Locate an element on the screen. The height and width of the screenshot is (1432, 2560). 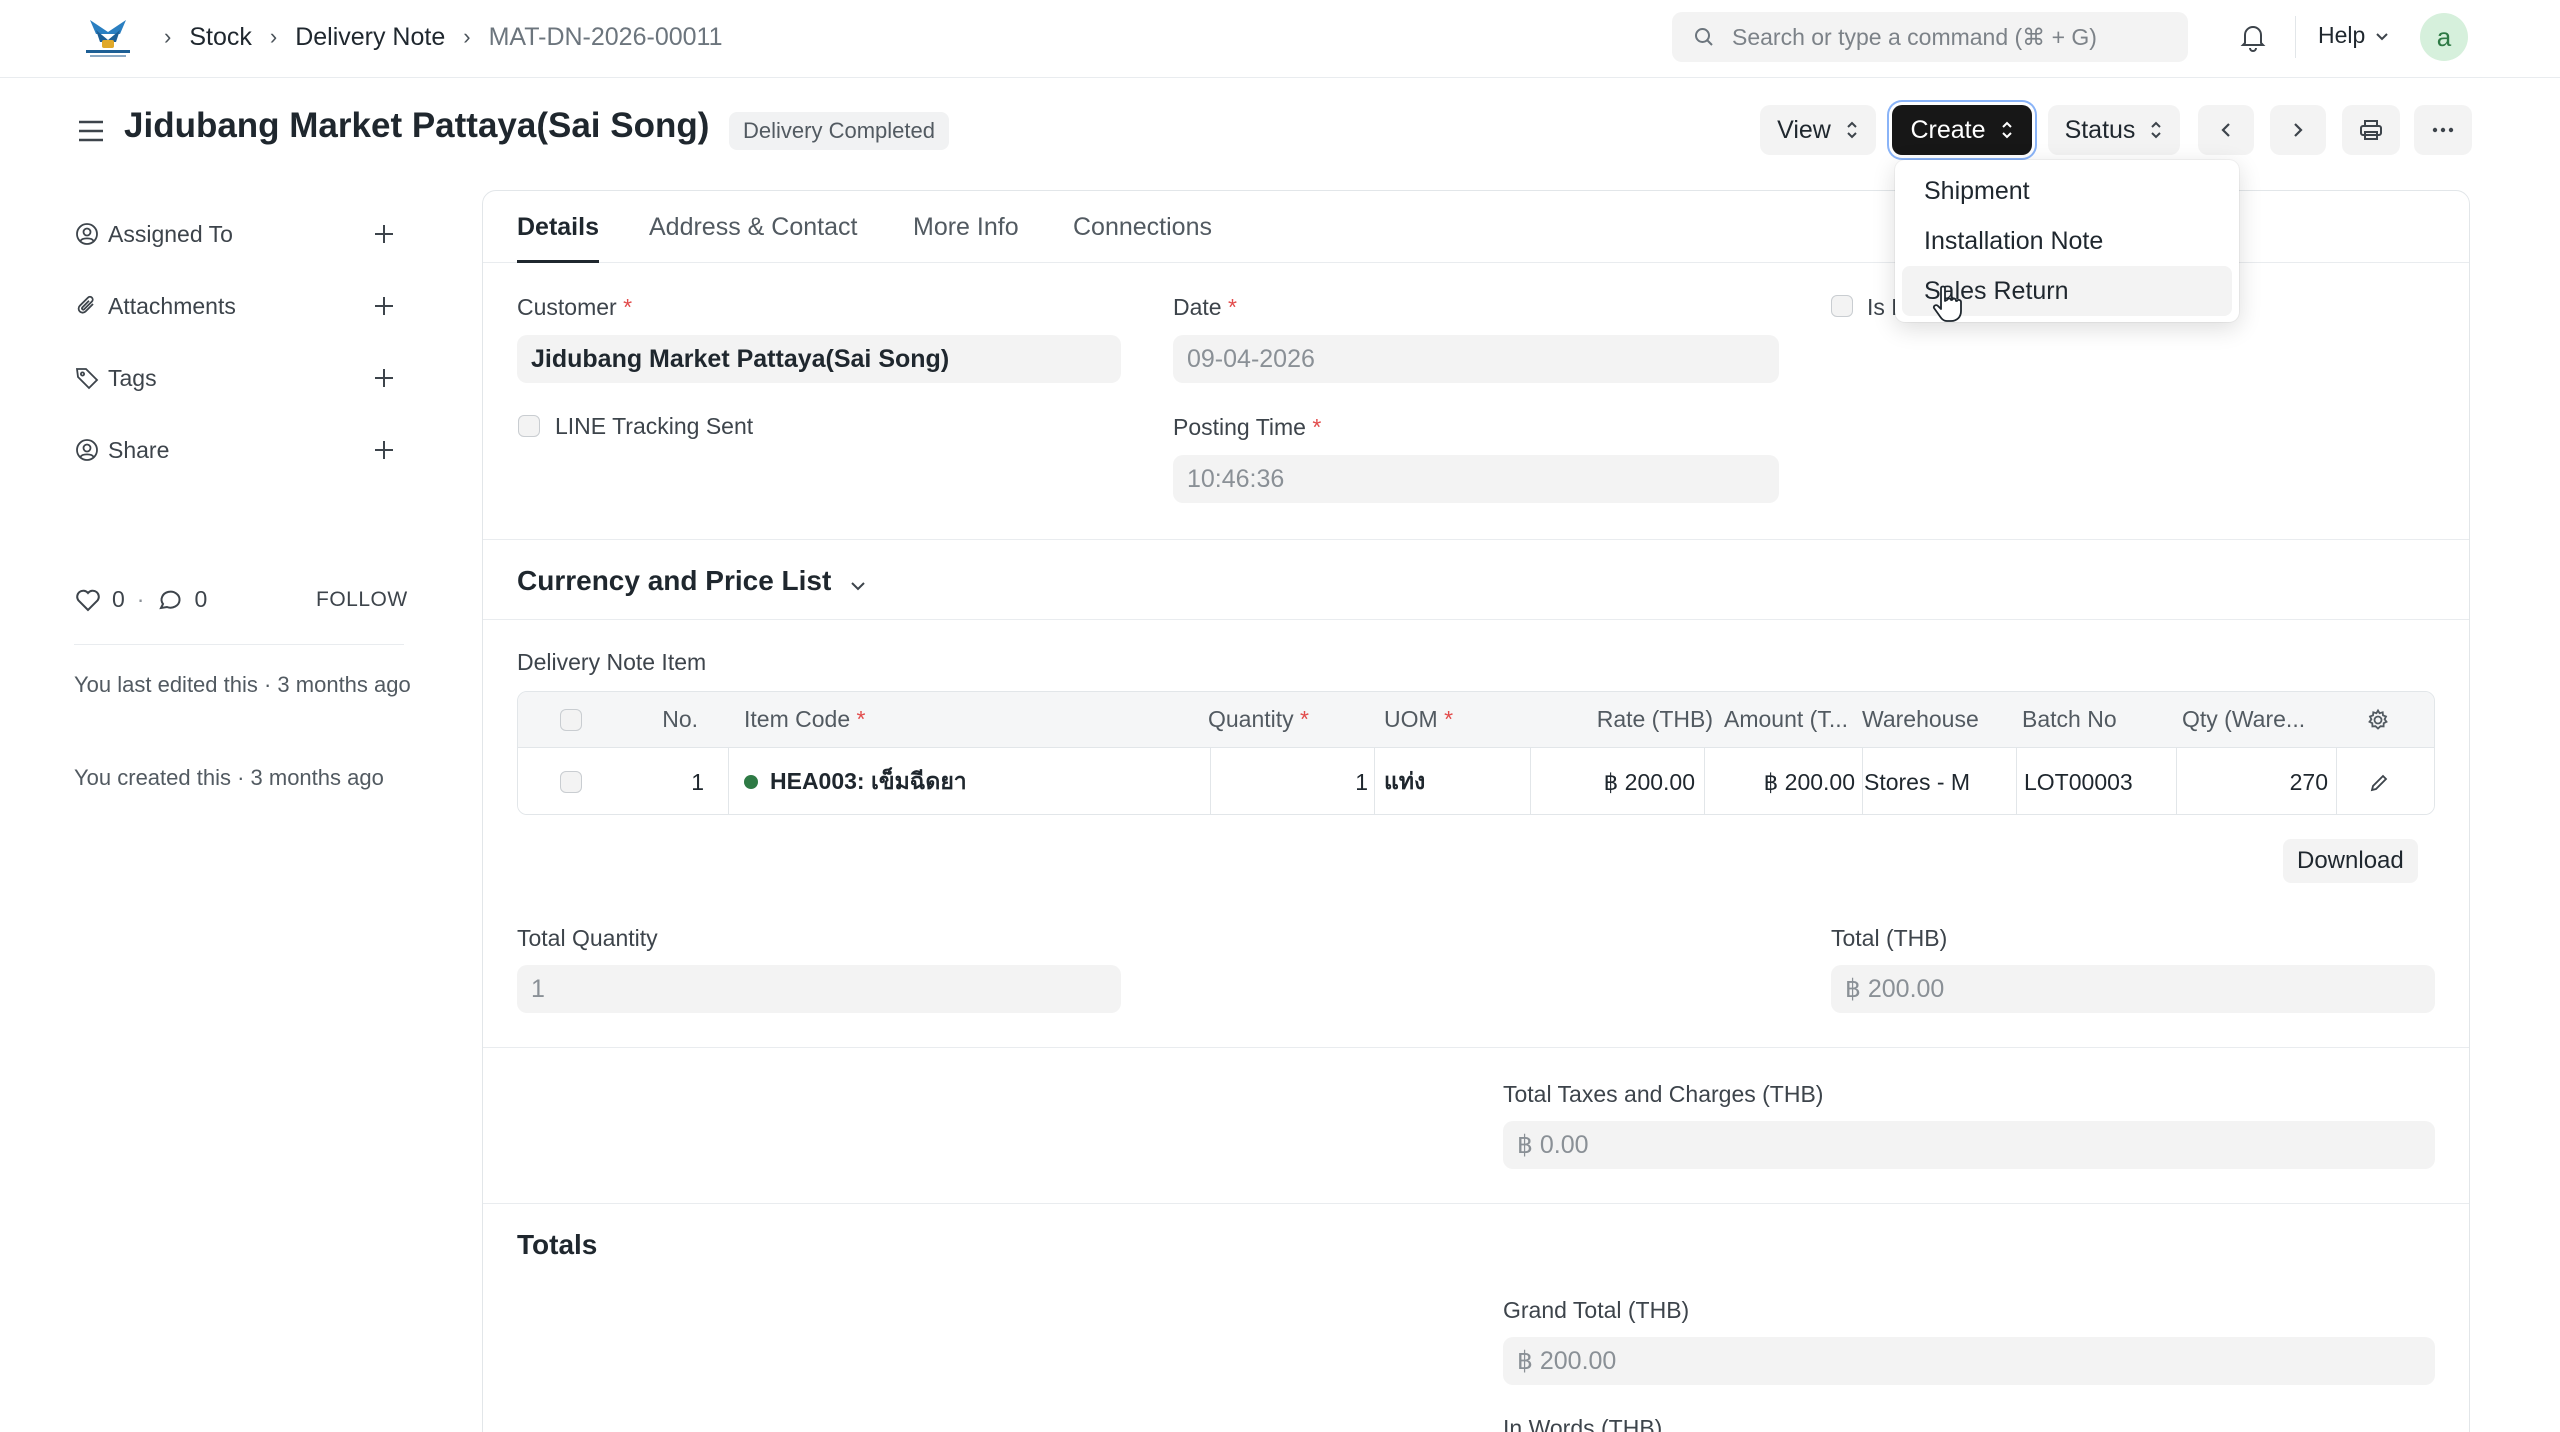
create-button: Create is located at coordinates (1962, 130).